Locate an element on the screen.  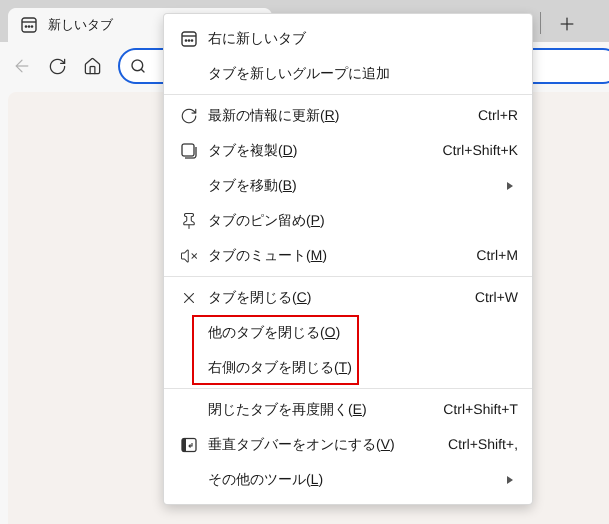
menu-item: その他のツール(L) is located at coordinates (348, 479).